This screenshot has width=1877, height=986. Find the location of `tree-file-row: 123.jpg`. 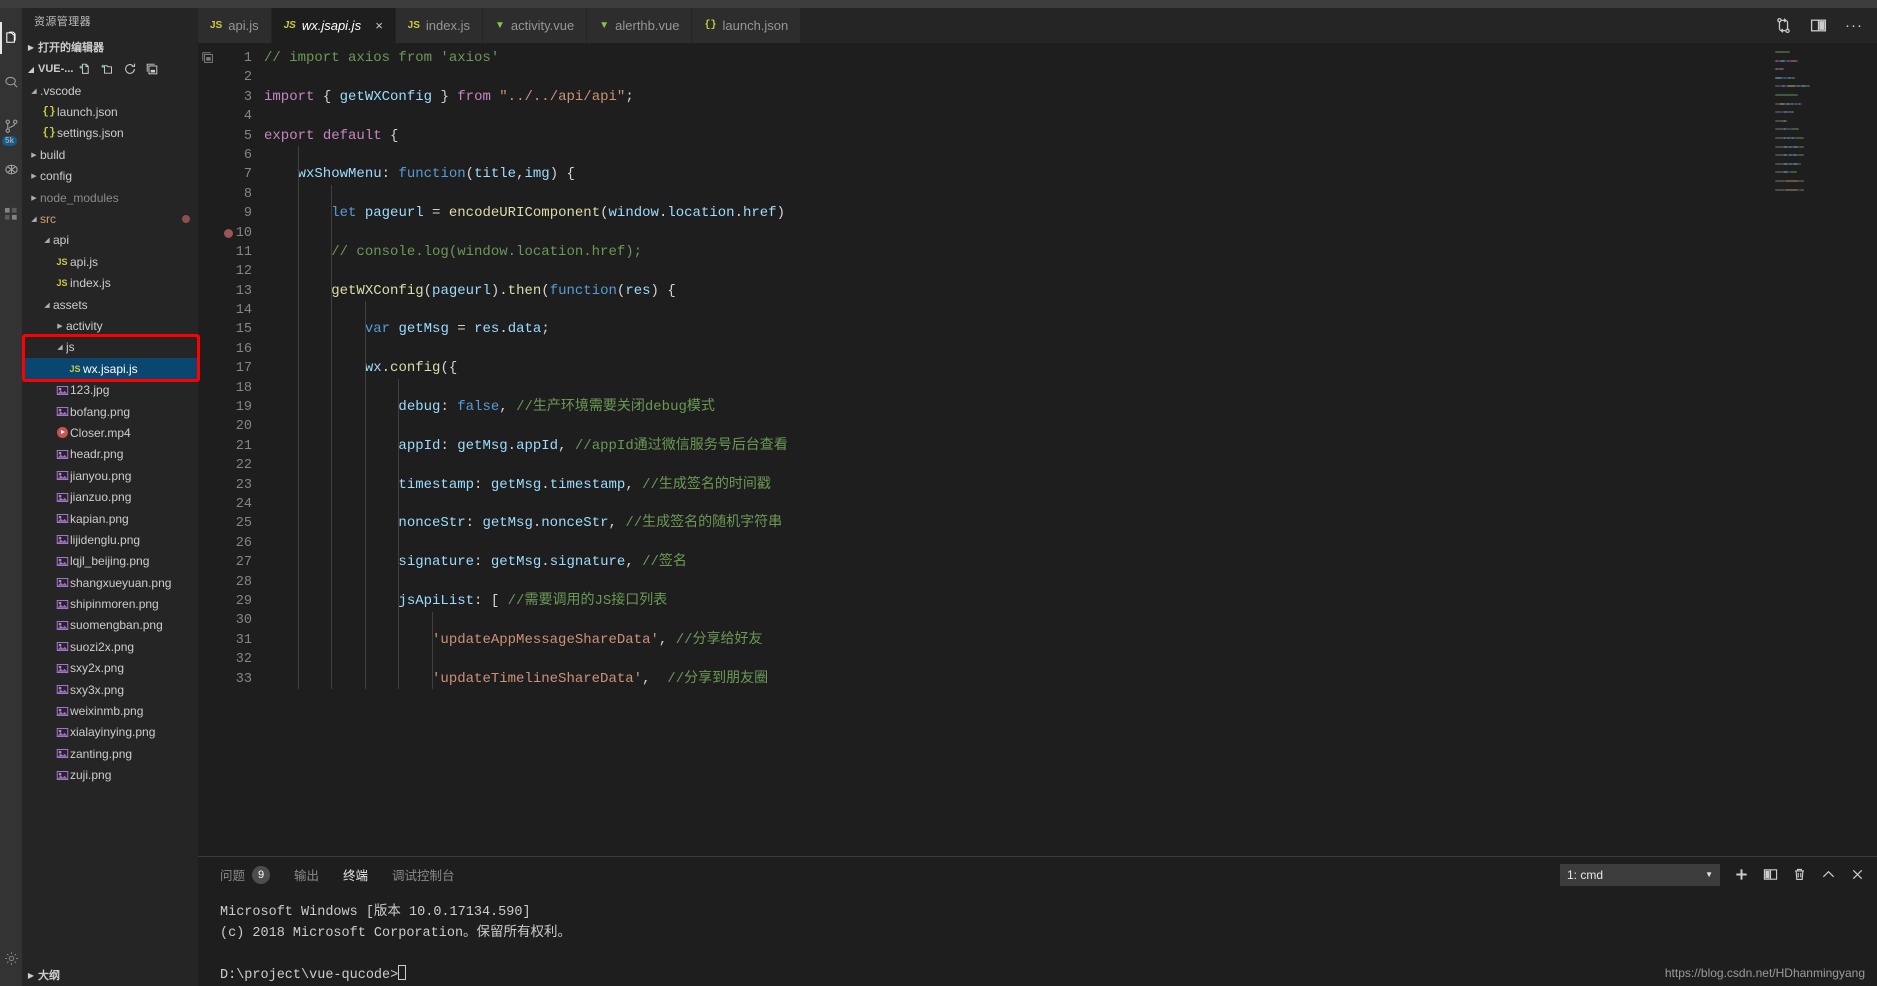

tree-file-row: 123.jpg is located at coordinates (110, 389).